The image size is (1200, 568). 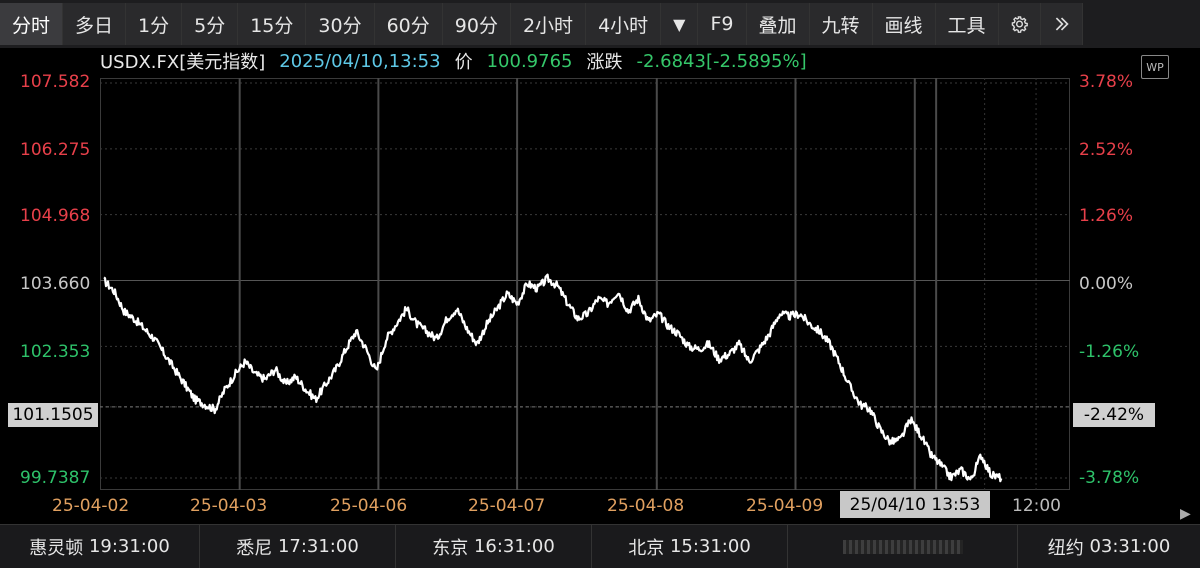 I want to click on y-tick-label: 102.353, so click(x=55, y=352).